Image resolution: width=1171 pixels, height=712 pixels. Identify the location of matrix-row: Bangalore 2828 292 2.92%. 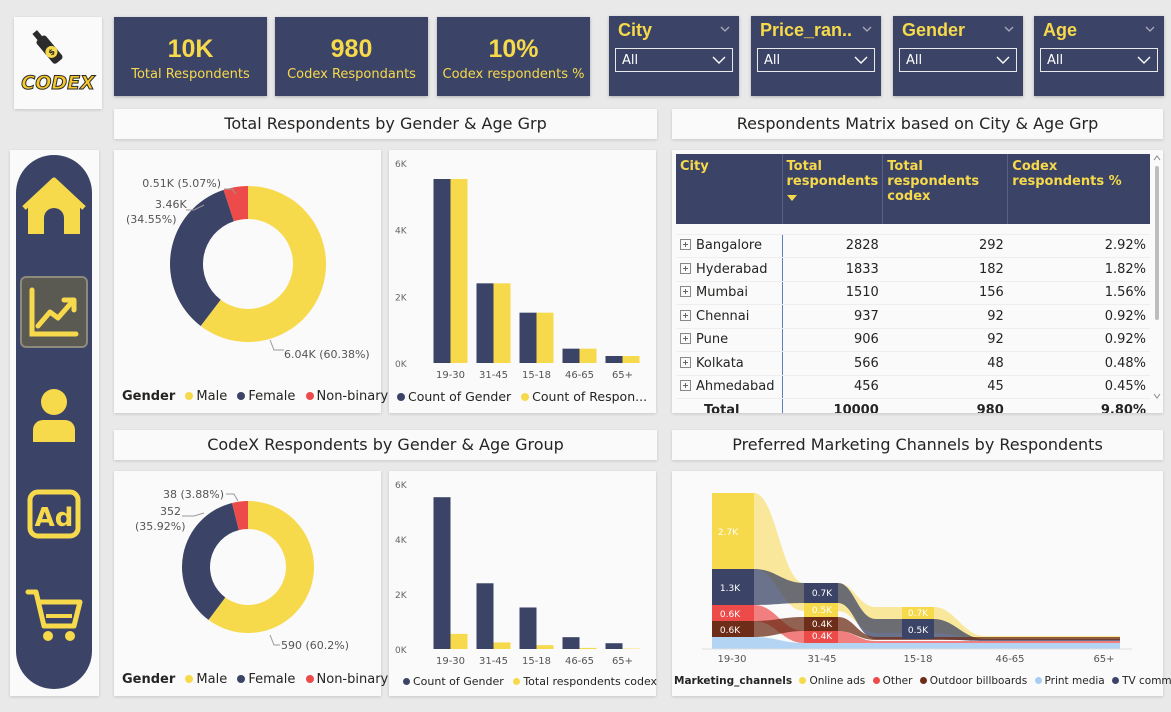
(913, 246).